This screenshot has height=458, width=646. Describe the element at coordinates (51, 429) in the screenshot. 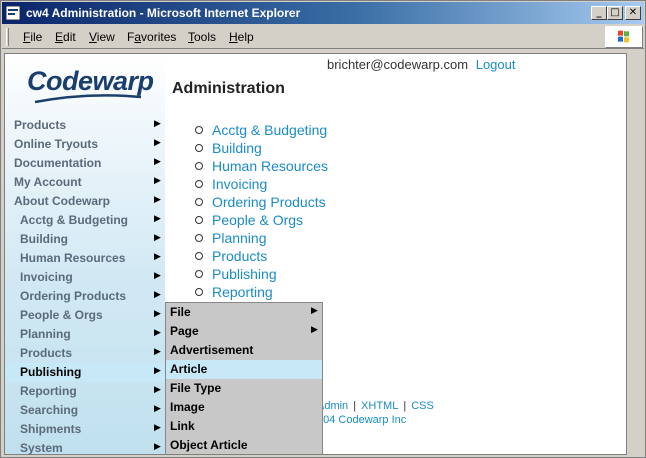

I see `sidebar-item-label: Shipments` at that location.